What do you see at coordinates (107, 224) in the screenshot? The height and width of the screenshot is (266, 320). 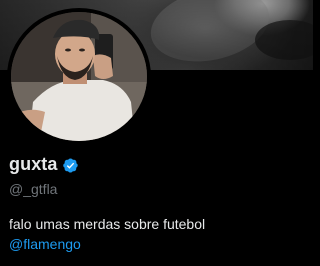 I see `profile-bio: falo umas merdas sobre futebol` at bounding box center [107, 224].